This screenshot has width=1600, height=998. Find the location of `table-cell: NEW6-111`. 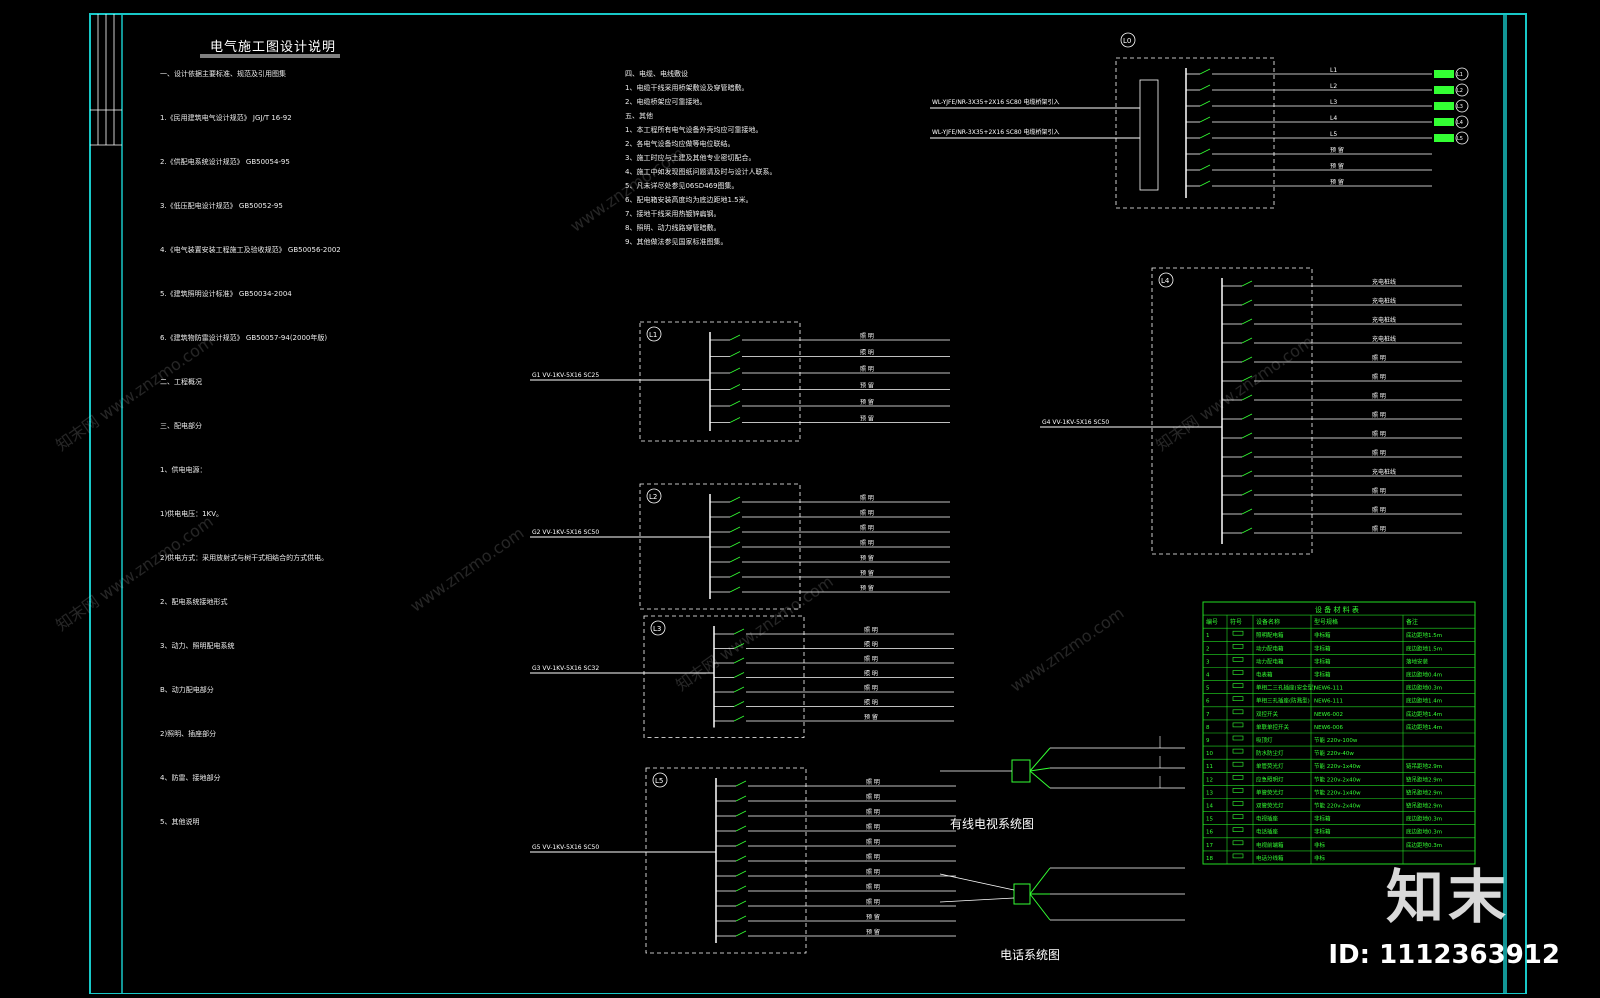

table-cell: NEW6-111 is located at coordinates (1328, 702).